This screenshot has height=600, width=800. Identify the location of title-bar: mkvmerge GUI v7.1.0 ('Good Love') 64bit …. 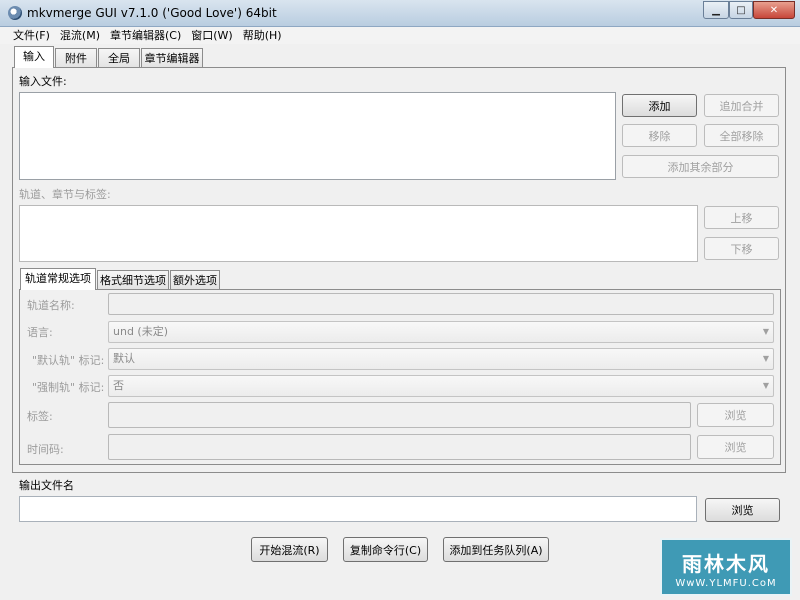
(400, 13).